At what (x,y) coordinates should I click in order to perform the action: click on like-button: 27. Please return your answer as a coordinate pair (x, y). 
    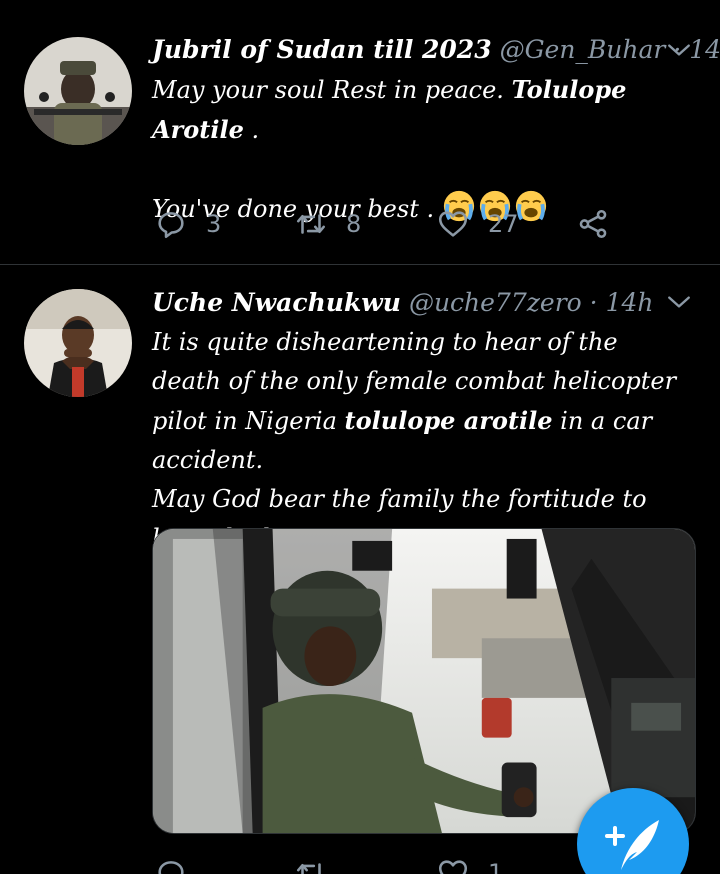
    Looking at the image, I should click on (477, 224).